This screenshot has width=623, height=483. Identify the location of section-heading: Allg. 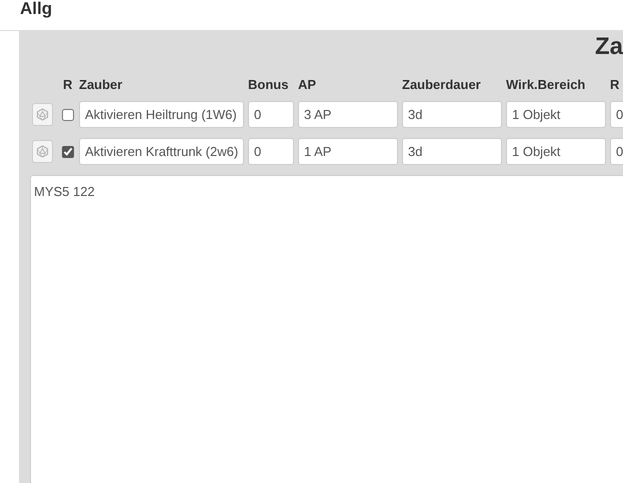
(36, 9).